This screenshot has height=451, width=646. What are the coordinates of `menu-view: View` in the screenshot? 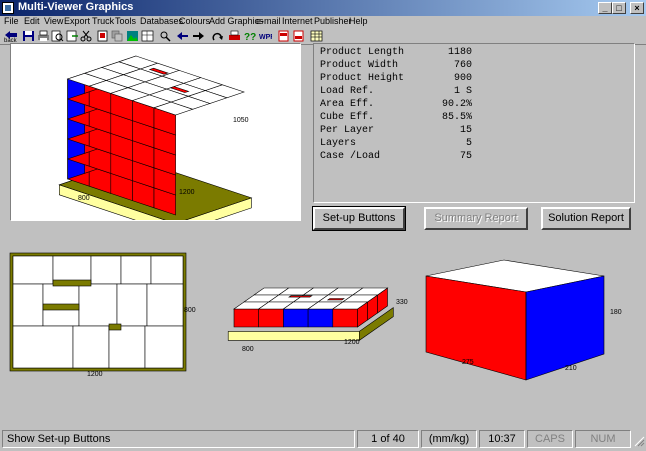 It's located at (53, 21).